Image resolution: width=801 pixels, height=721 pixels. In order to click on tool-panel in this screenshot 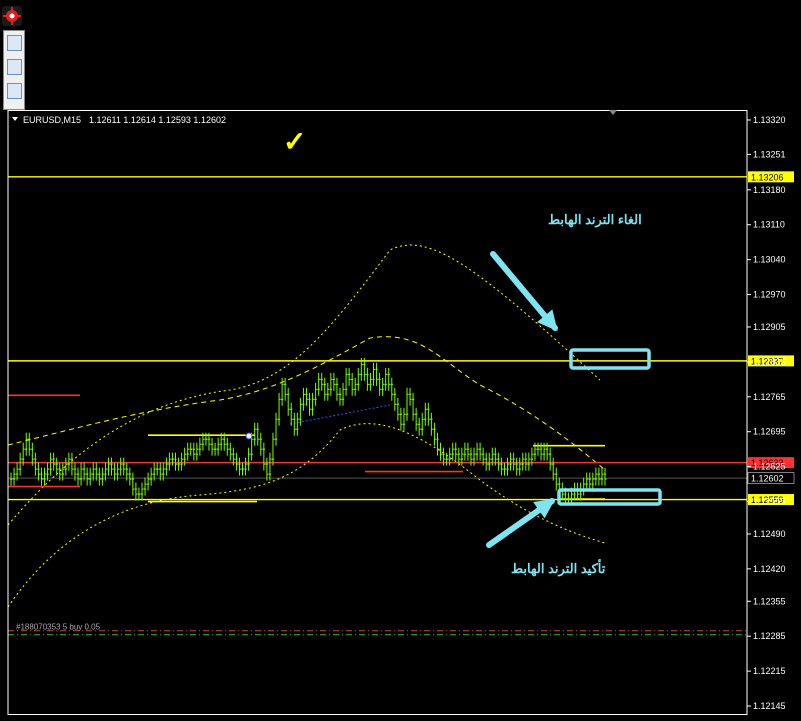, I will do `click(14, 70)`.